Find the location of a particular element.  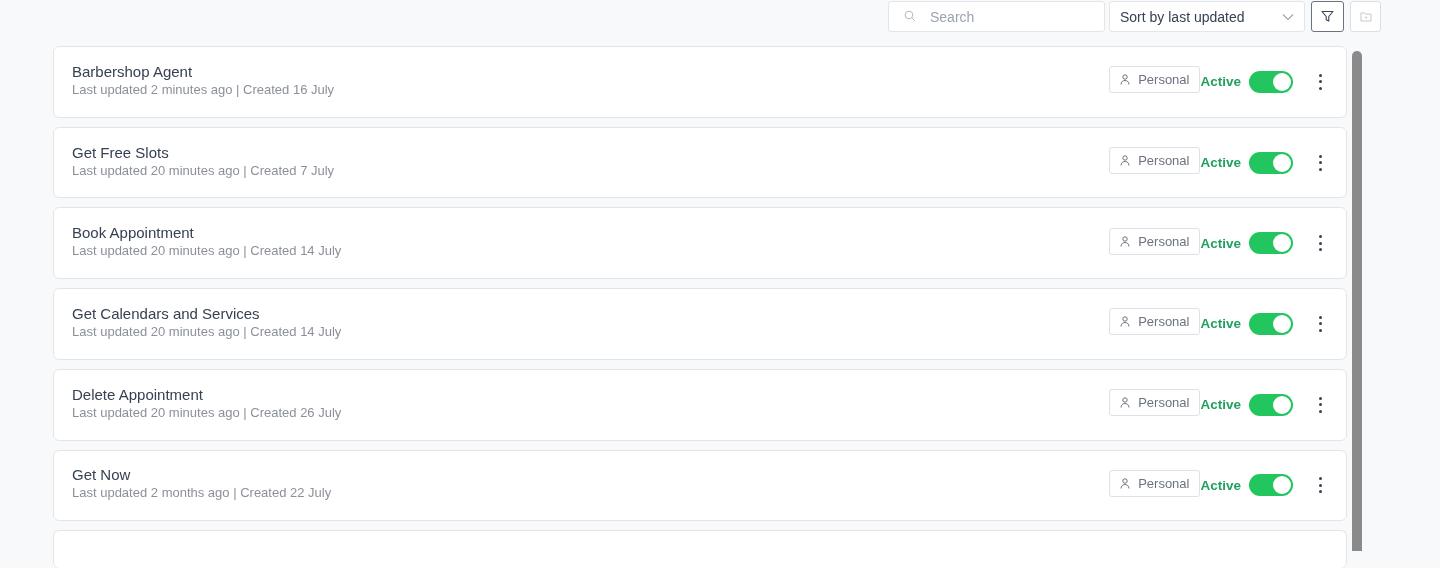

sort-dropdown: Sort by last updated is located at coordinates (1207, 16).